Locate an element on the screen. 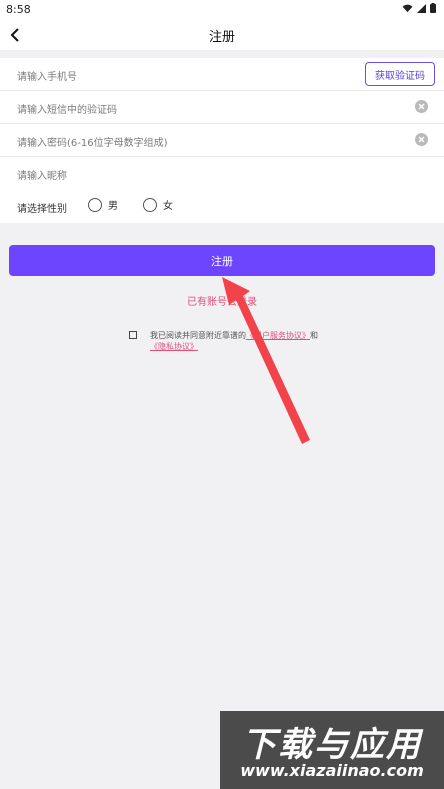 Image resolution: width=444 pixels, height=789 pixels. watermark-url: www.xiazaiinao.com is located at coordinates (332, 770).